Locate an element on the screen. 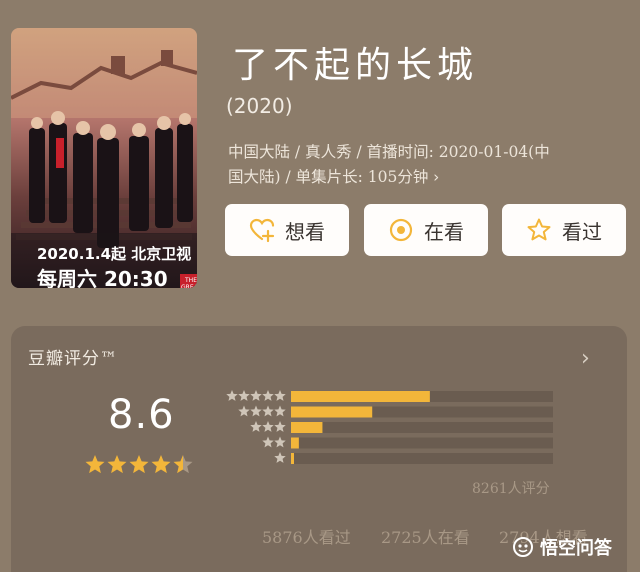  rating-distribution is located at coordinates (422, 427).